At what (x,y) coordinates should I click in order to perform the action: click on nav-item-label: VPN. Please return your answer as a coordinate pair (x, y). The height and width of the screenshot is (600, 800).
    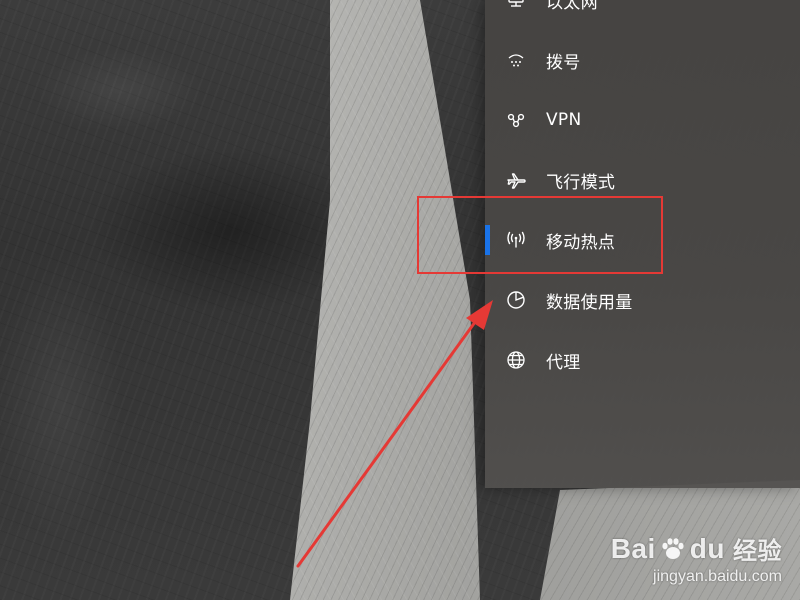
    Looking at the image, I should click on (564, 120).